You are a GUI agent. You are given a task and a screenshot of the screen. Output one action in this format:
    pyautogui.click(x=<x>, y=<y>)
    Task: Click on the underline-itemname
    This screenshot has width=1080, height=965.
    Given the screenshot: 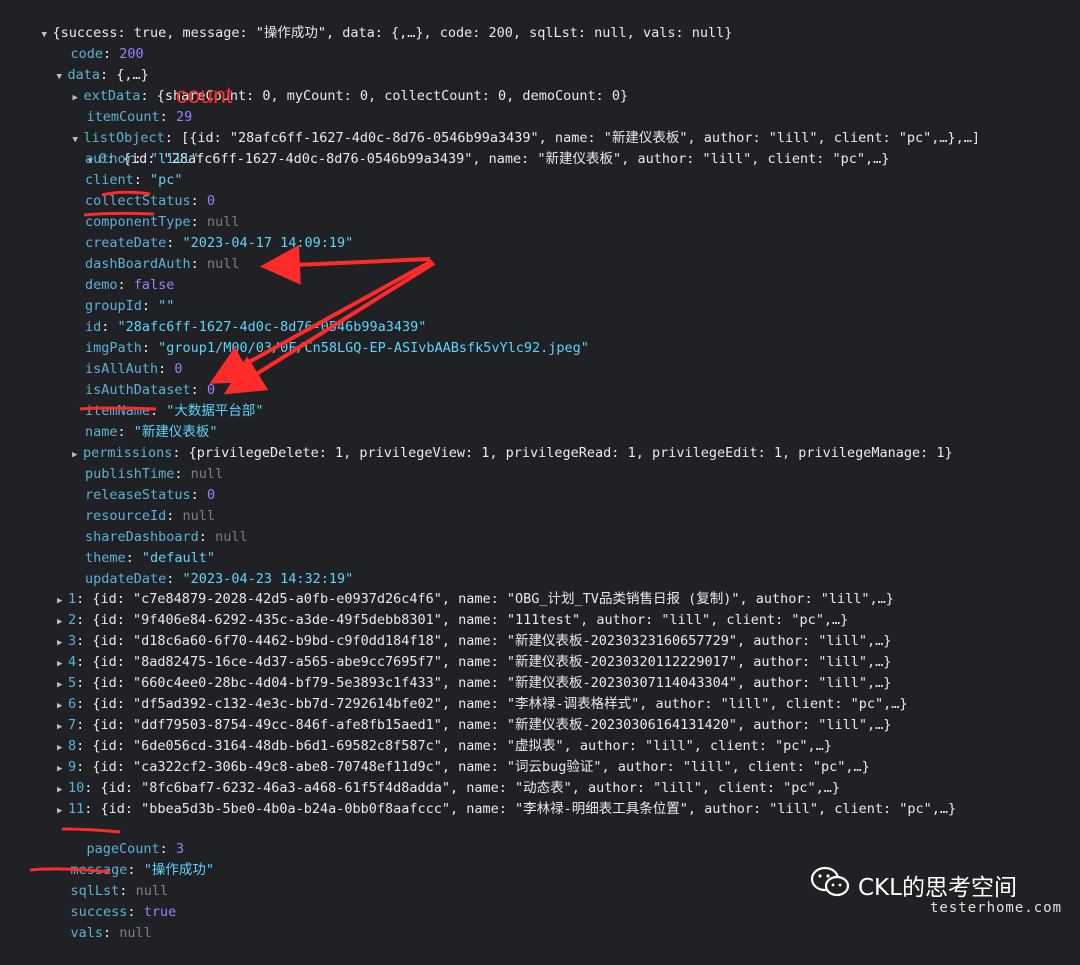 What is the action you would take?
    pyautogui.click(x=118, y=408)
    